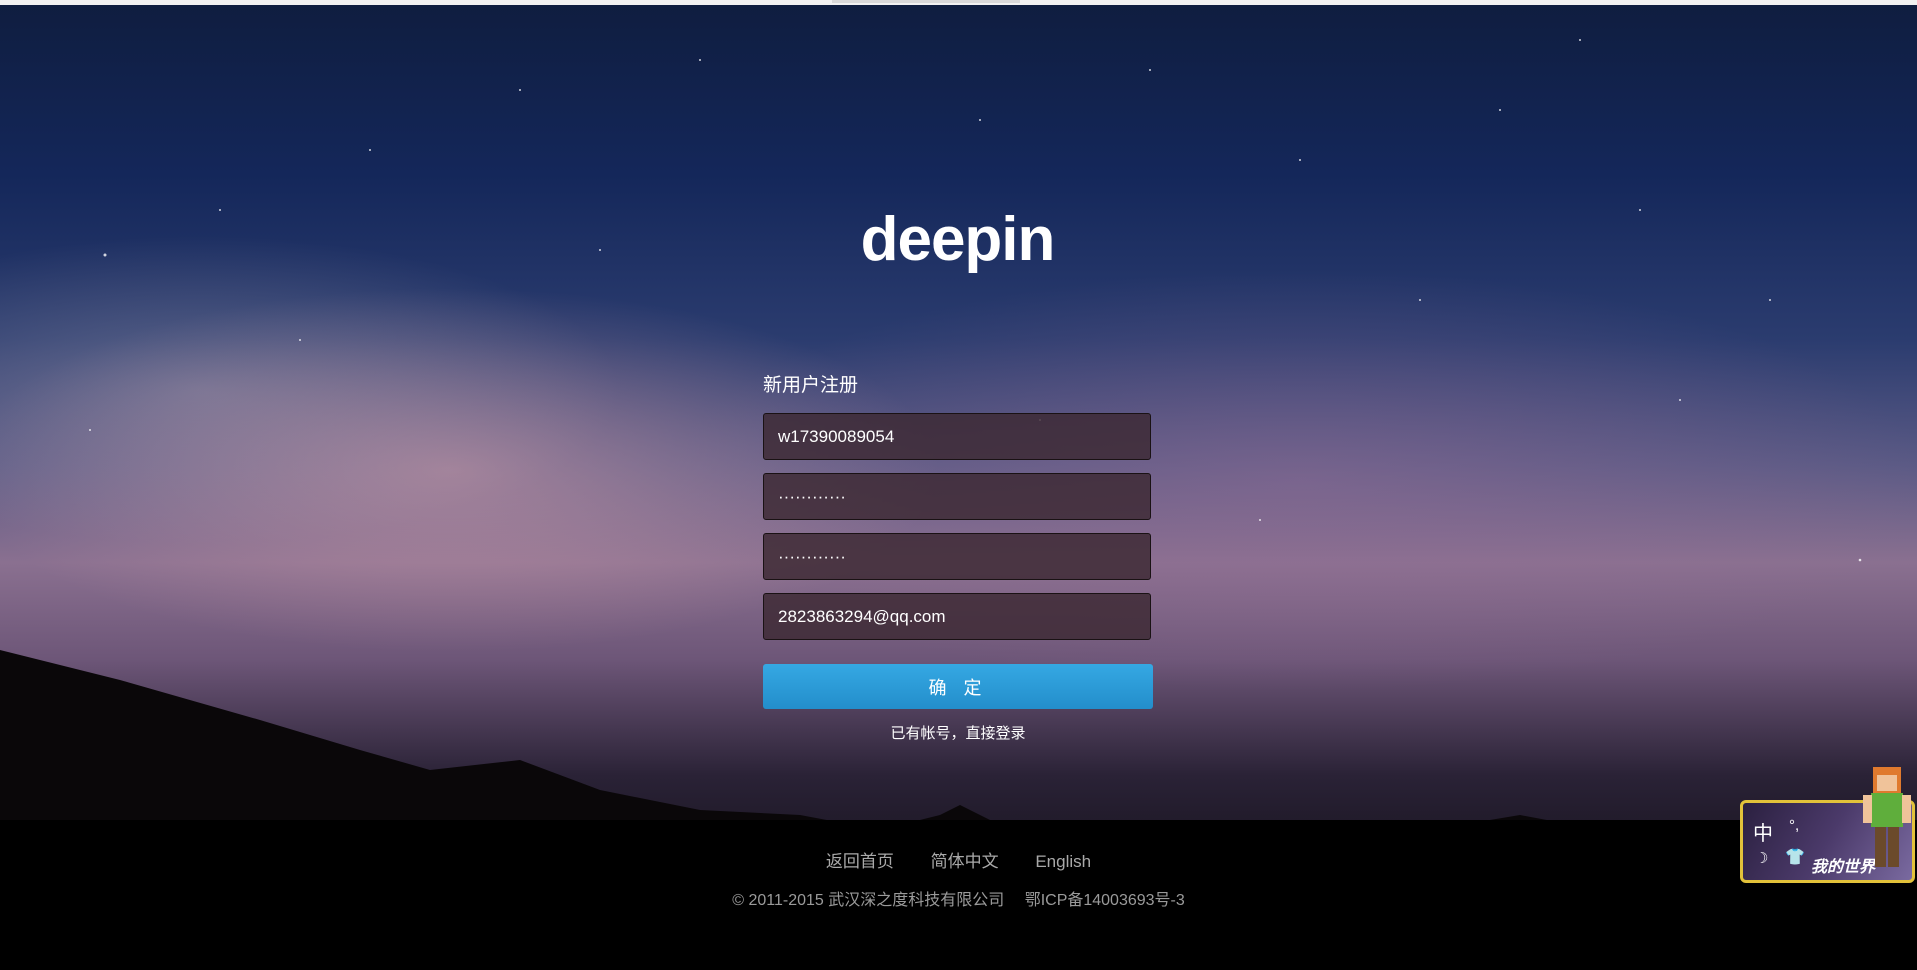 The width and height of the screenshot is (1917, 970). I want to click on email-input, so click(957, 616).